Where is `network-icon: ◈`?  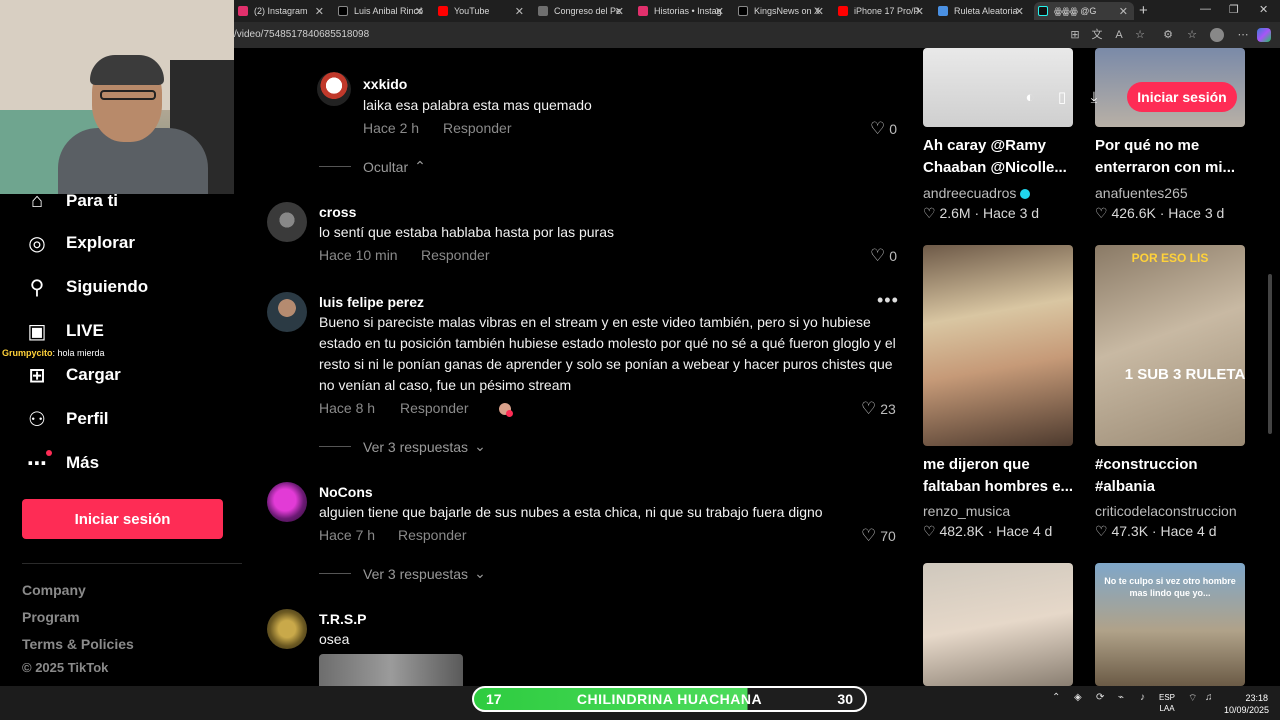 network-icon: ◈ is located at coordinates (1078, 697).